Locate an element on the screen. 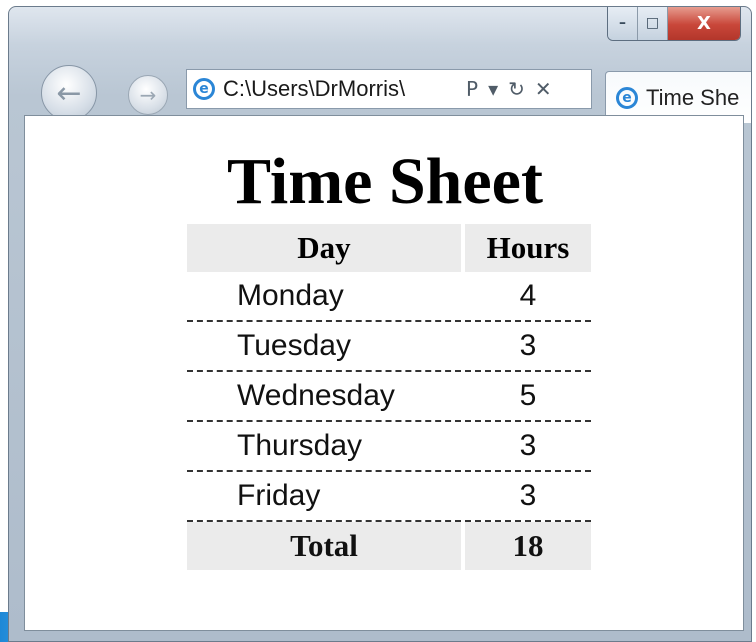  total-value: 18 is located at coordinates (528, 546).